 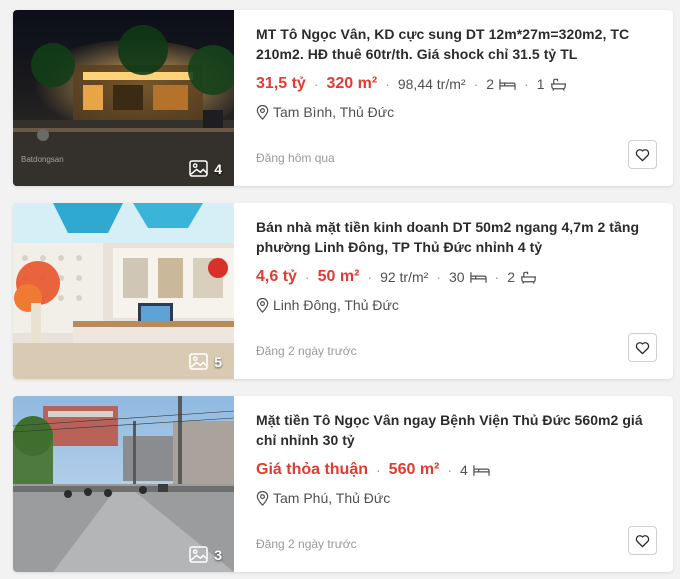 I want to click on listing-price: 31,5 tỷ, so click(x=281, y=83).